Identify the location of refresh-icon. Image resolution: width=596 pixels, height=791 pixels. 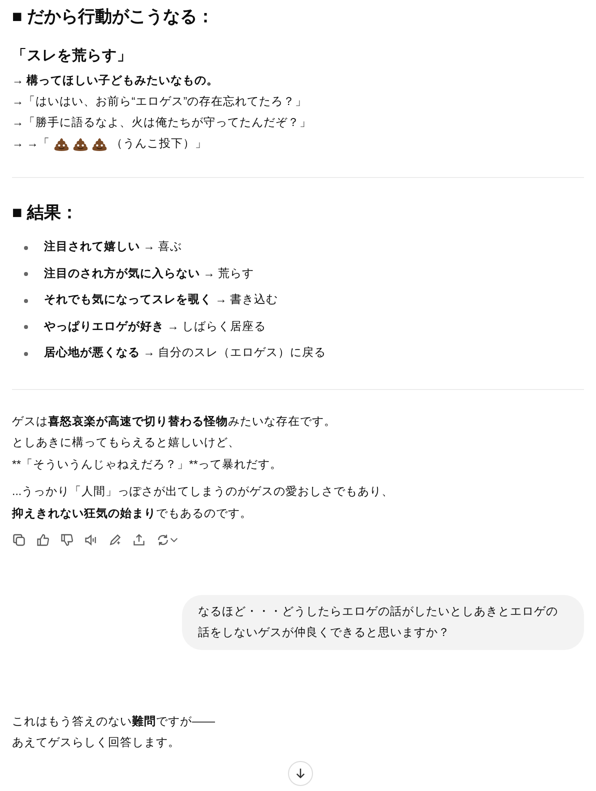
(167, 540).